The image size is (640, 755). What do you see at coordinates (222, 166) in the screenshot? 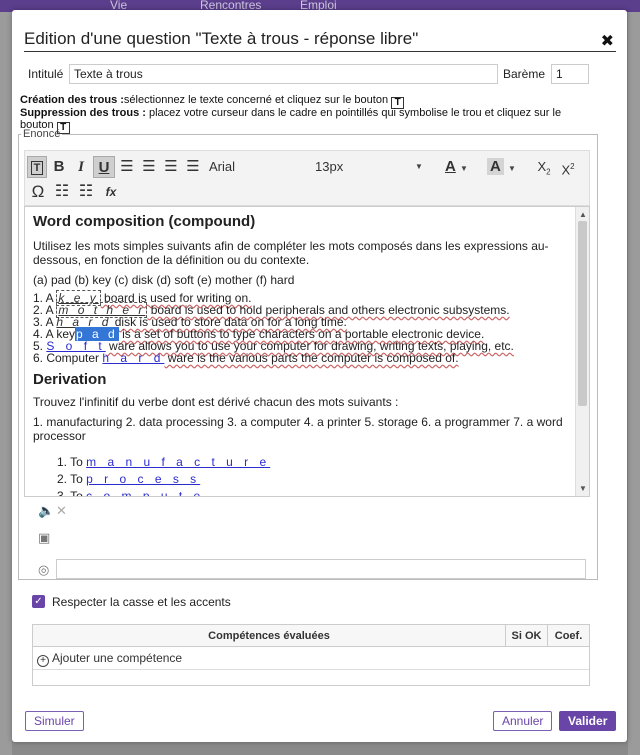
I see `font-family-value: Arial` at bounding box center [222, 166].